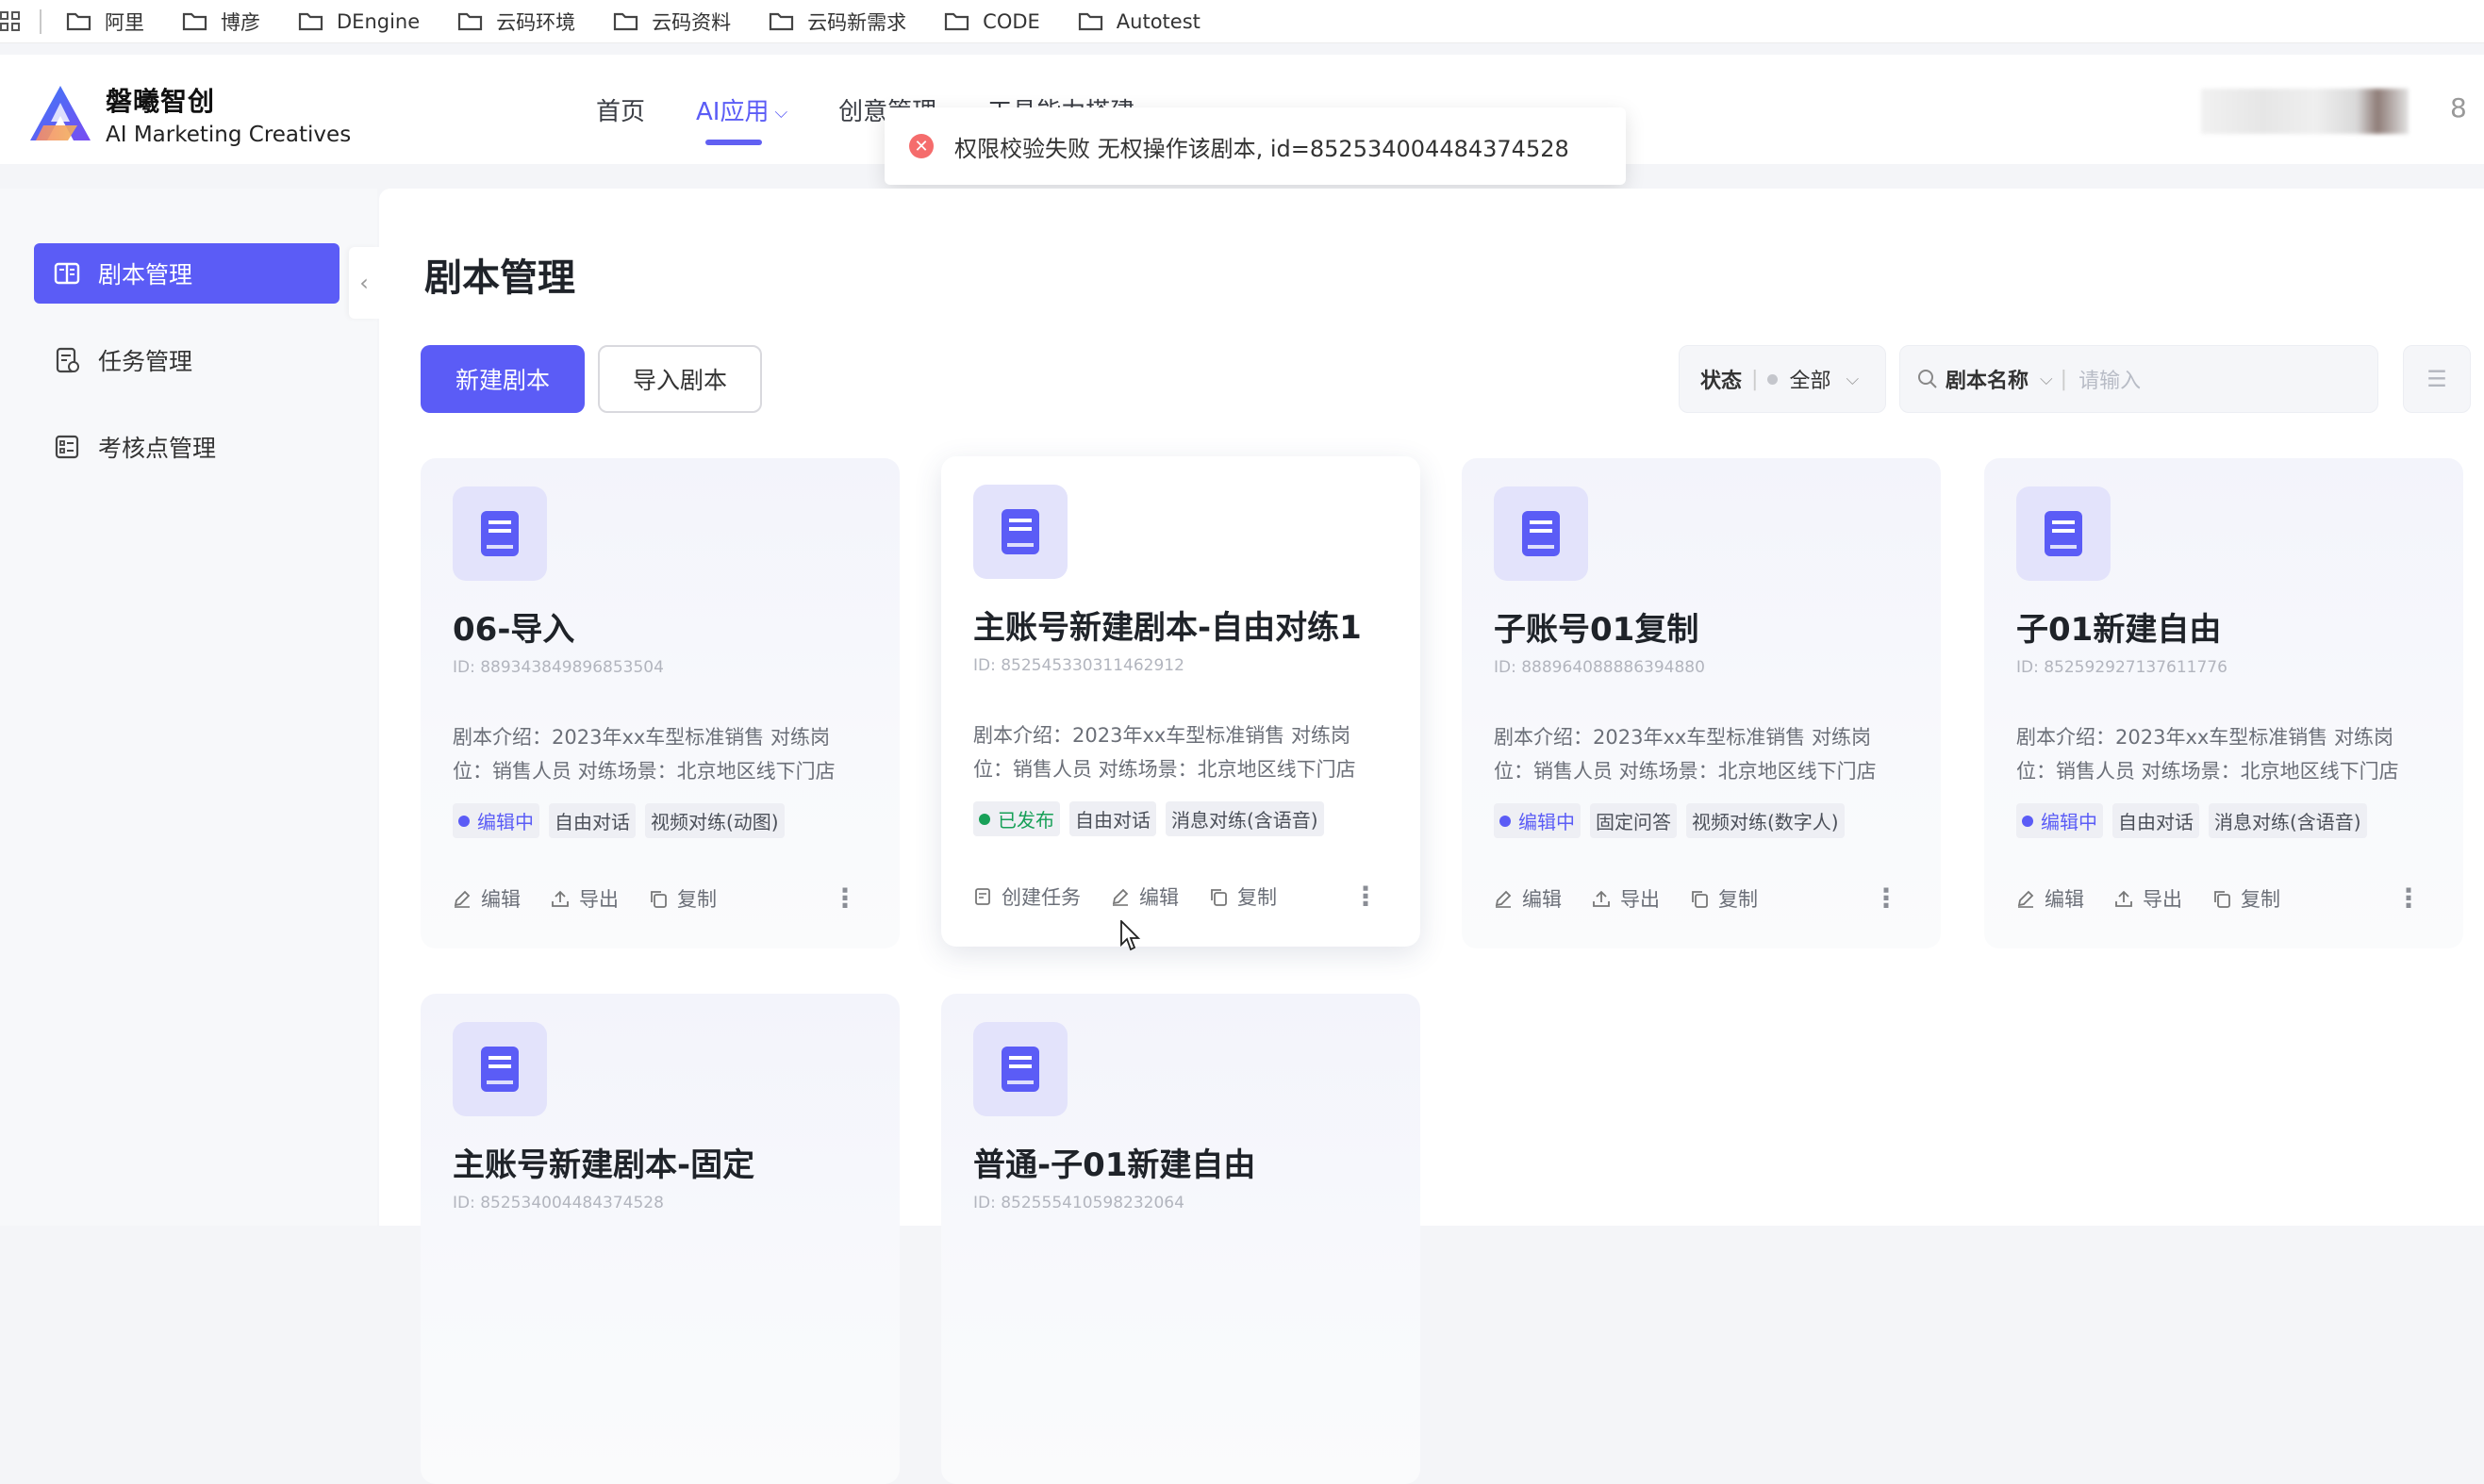  I want to click on sidebar-item-task-management: 任务管理, so click(186, 360).